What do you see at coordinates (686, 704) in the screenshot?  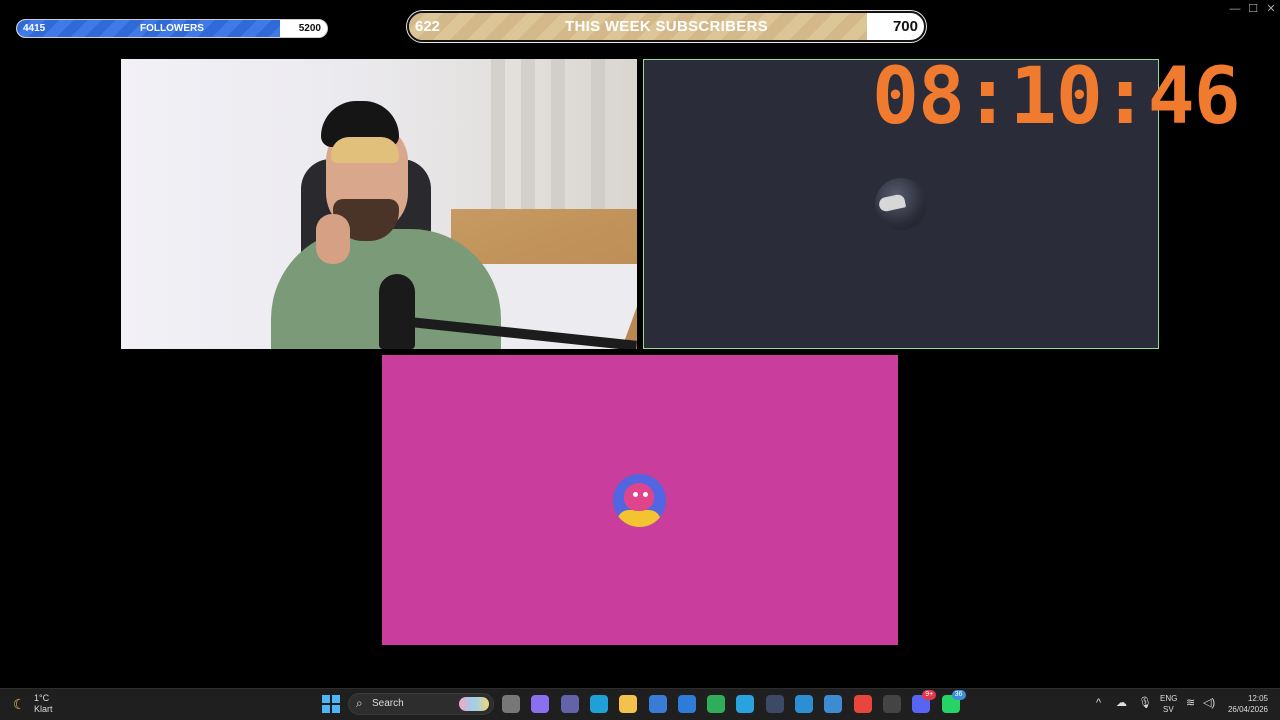 I see `mail-icon` at bounding box center [686, 704].